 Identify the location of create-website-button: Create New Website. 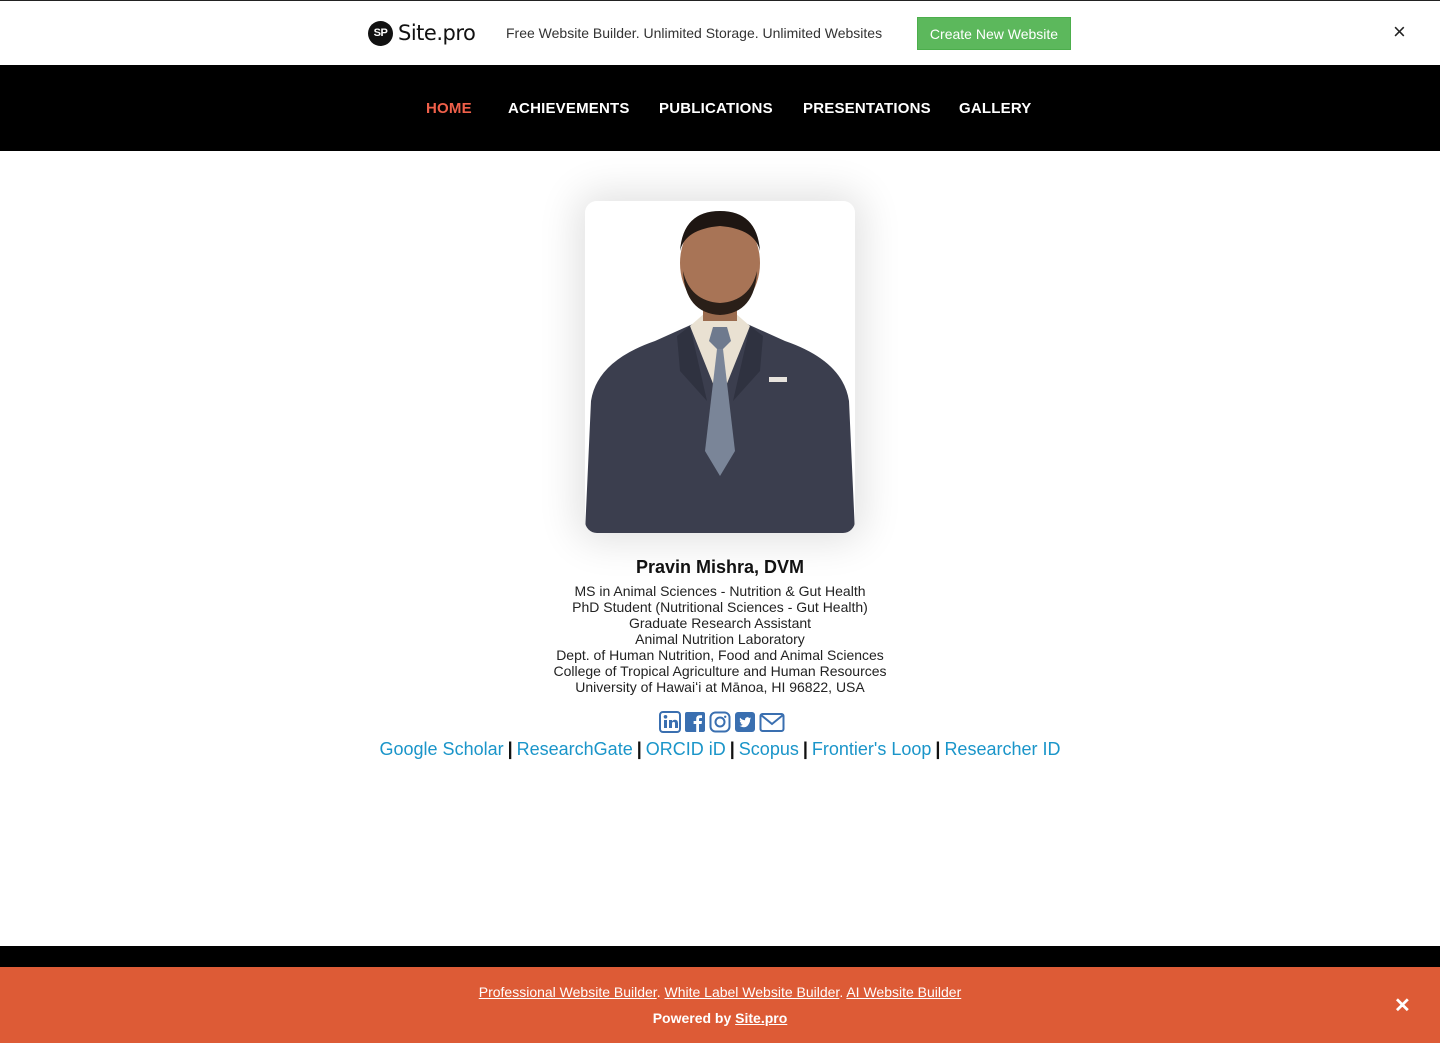
(994, 33).